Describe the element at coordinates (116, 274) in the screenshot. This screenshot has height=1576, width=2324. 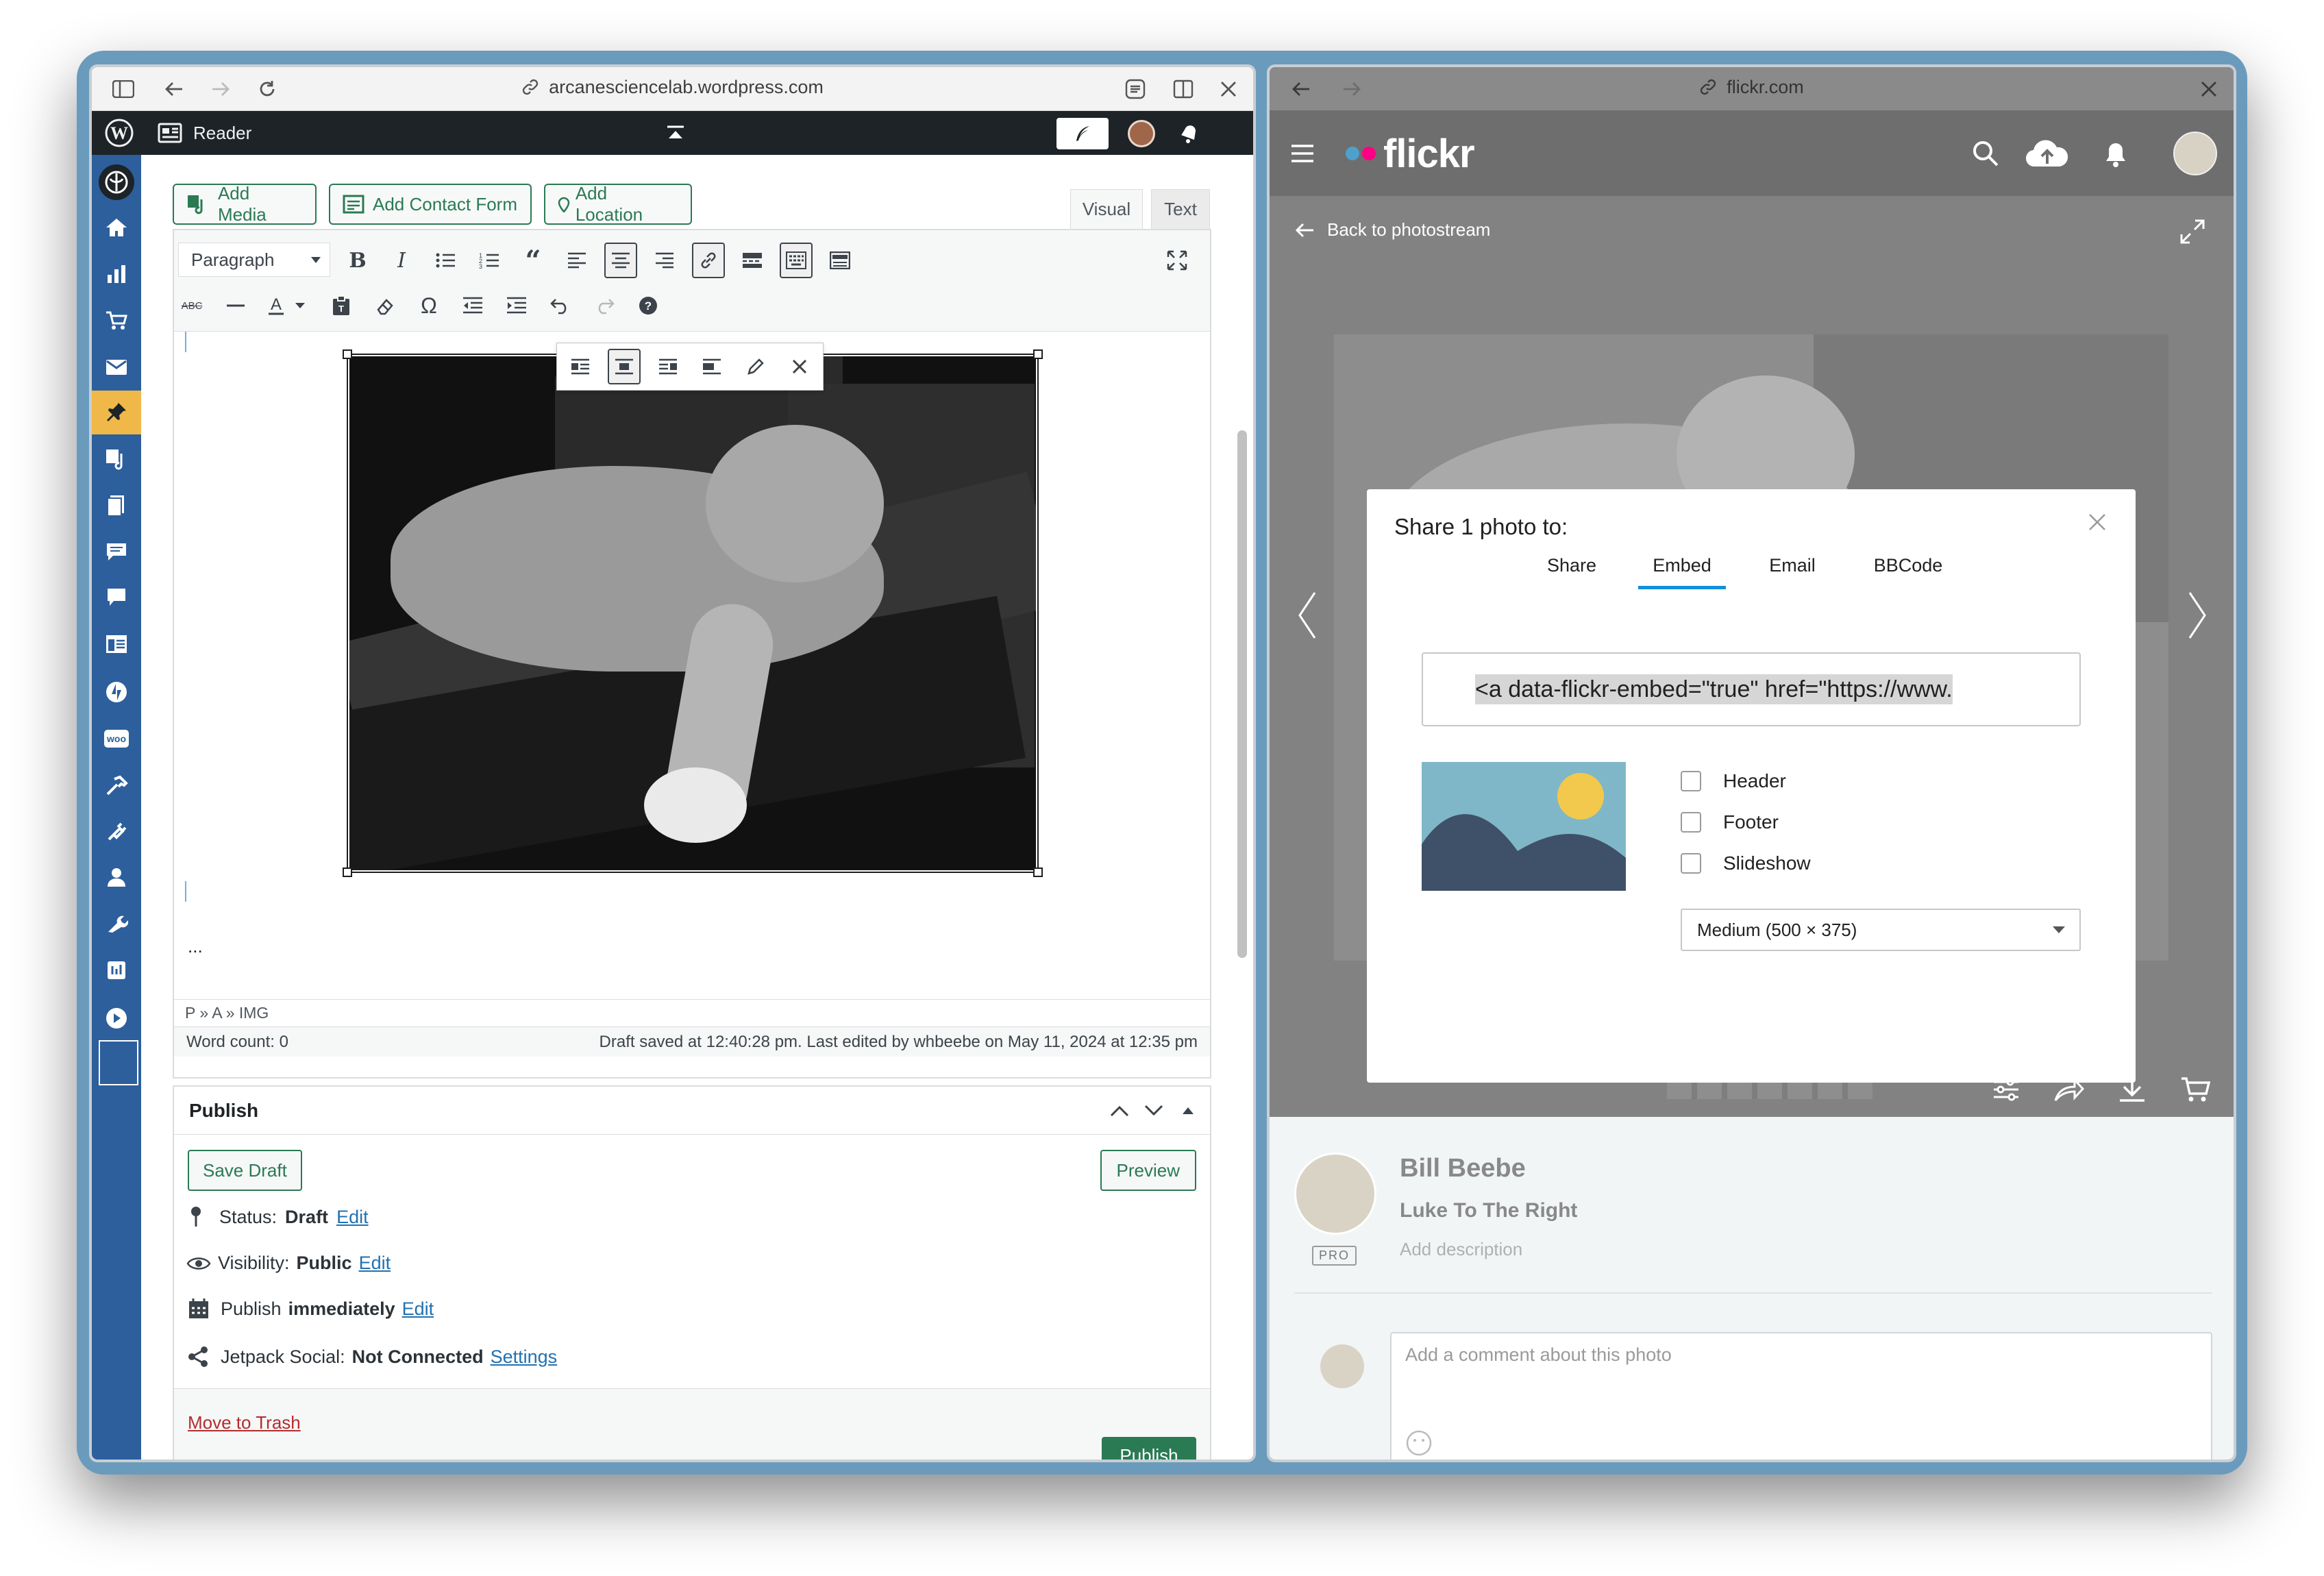
I see `stats-icon` at that location.